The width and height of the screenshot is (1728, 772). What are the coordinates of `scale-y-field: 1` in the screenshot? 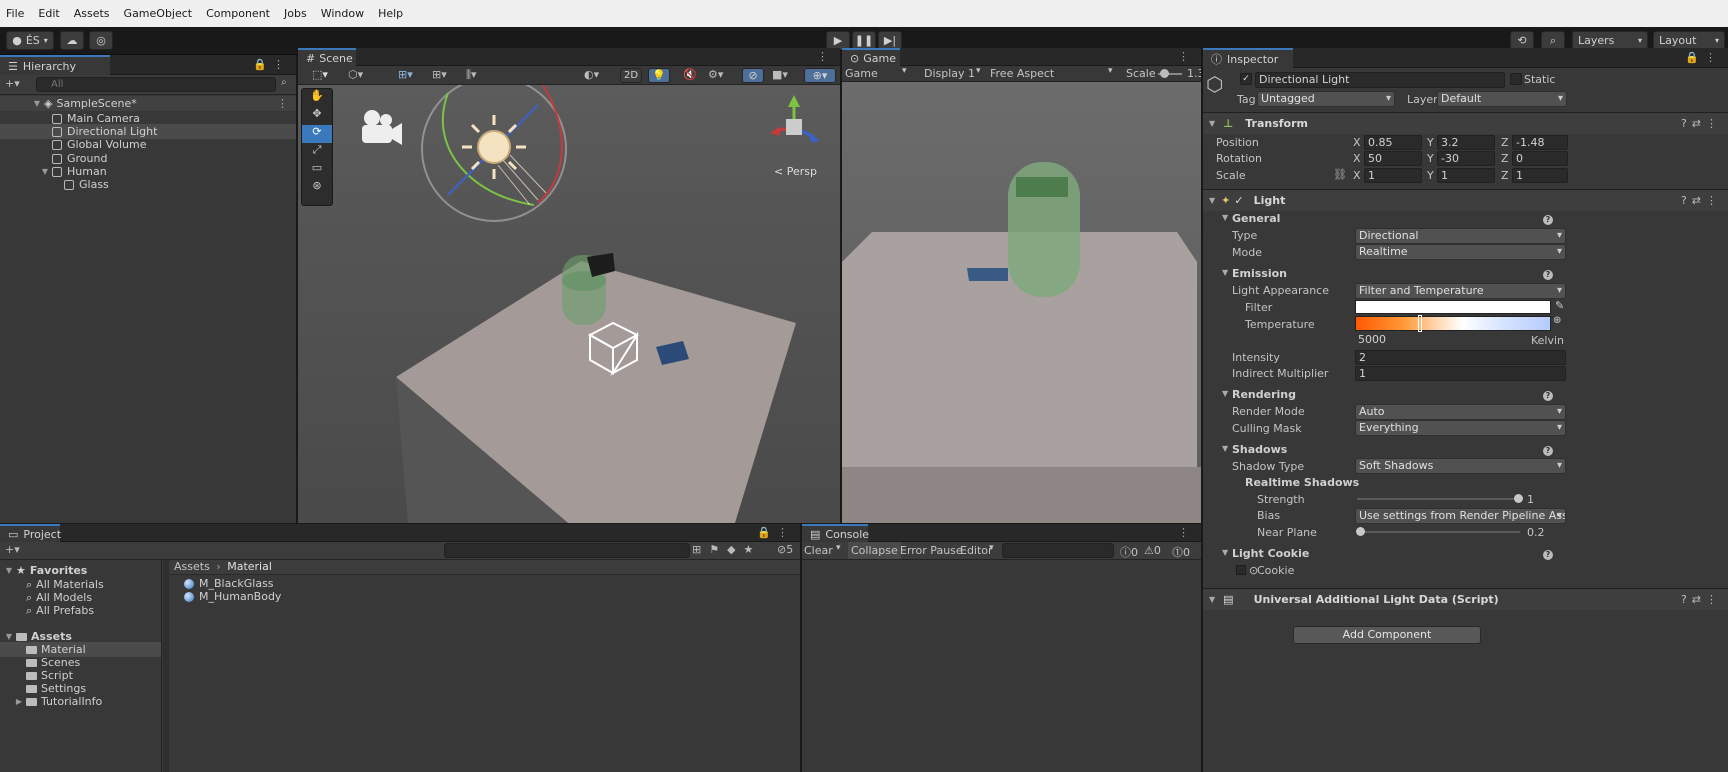 It's located at (1466, 175).